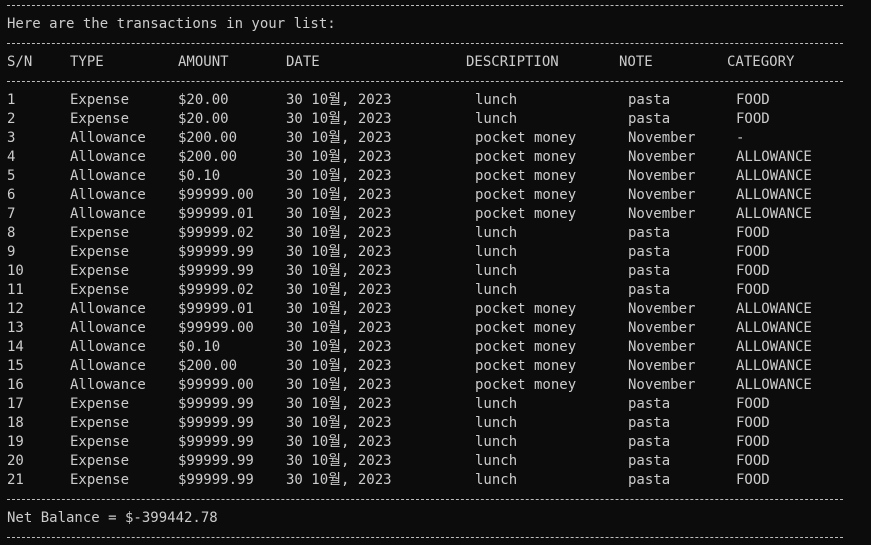 This screenshot has height=545, width=871. Describe the element at coordinates (11, 138) in the screenshot. I see `cell-sn: 3` at that location.